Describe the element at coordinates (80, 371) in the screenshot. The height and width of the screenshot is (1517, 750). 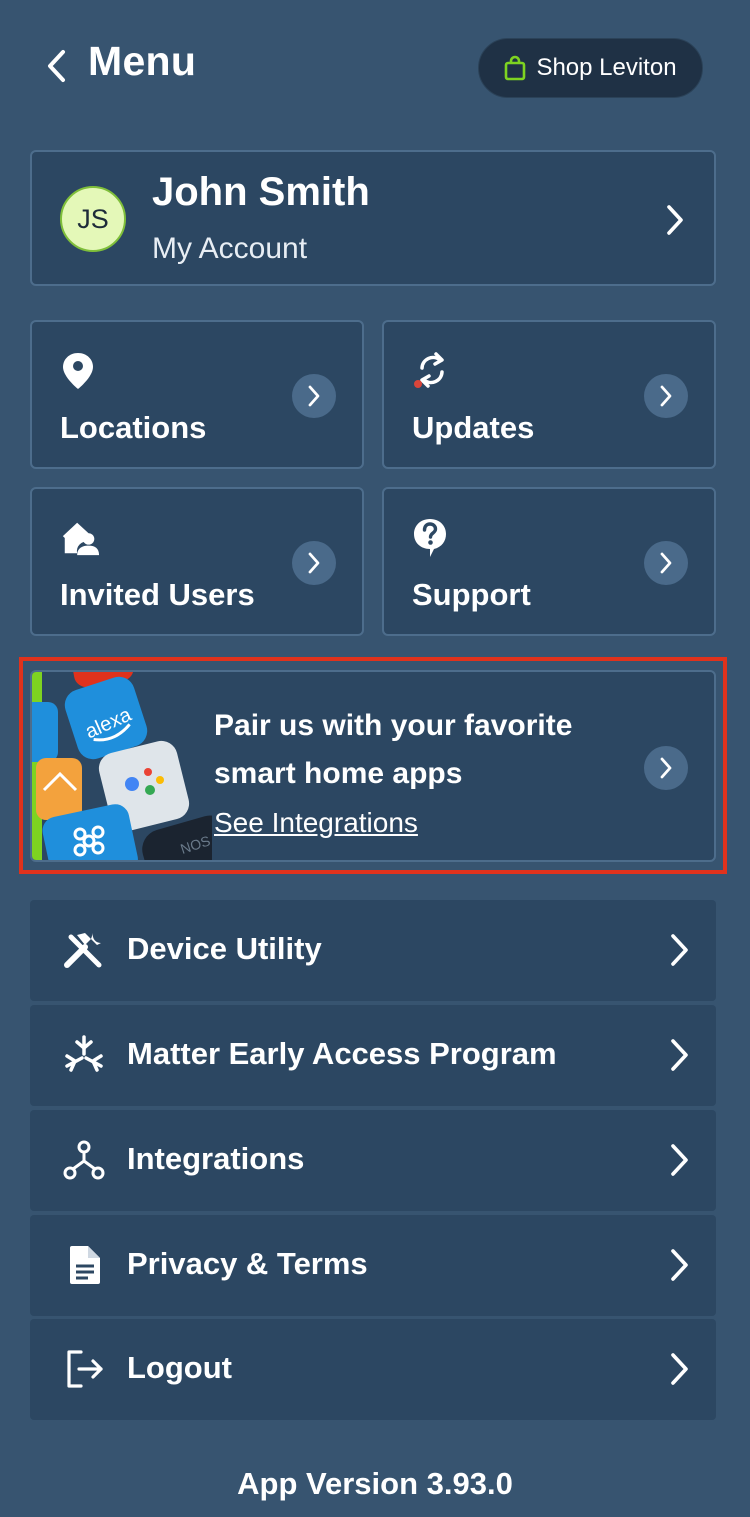
I see `map-pin-icon` at that location.